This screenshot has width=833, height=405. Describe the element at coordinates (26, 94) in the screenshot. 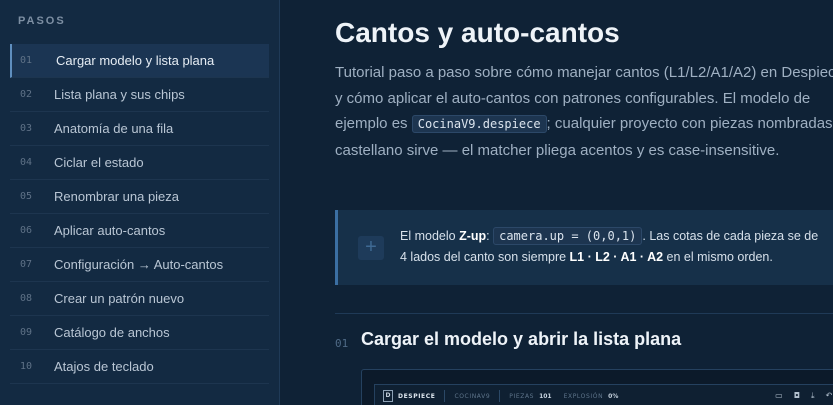

I see `step-number: 02` at that location.